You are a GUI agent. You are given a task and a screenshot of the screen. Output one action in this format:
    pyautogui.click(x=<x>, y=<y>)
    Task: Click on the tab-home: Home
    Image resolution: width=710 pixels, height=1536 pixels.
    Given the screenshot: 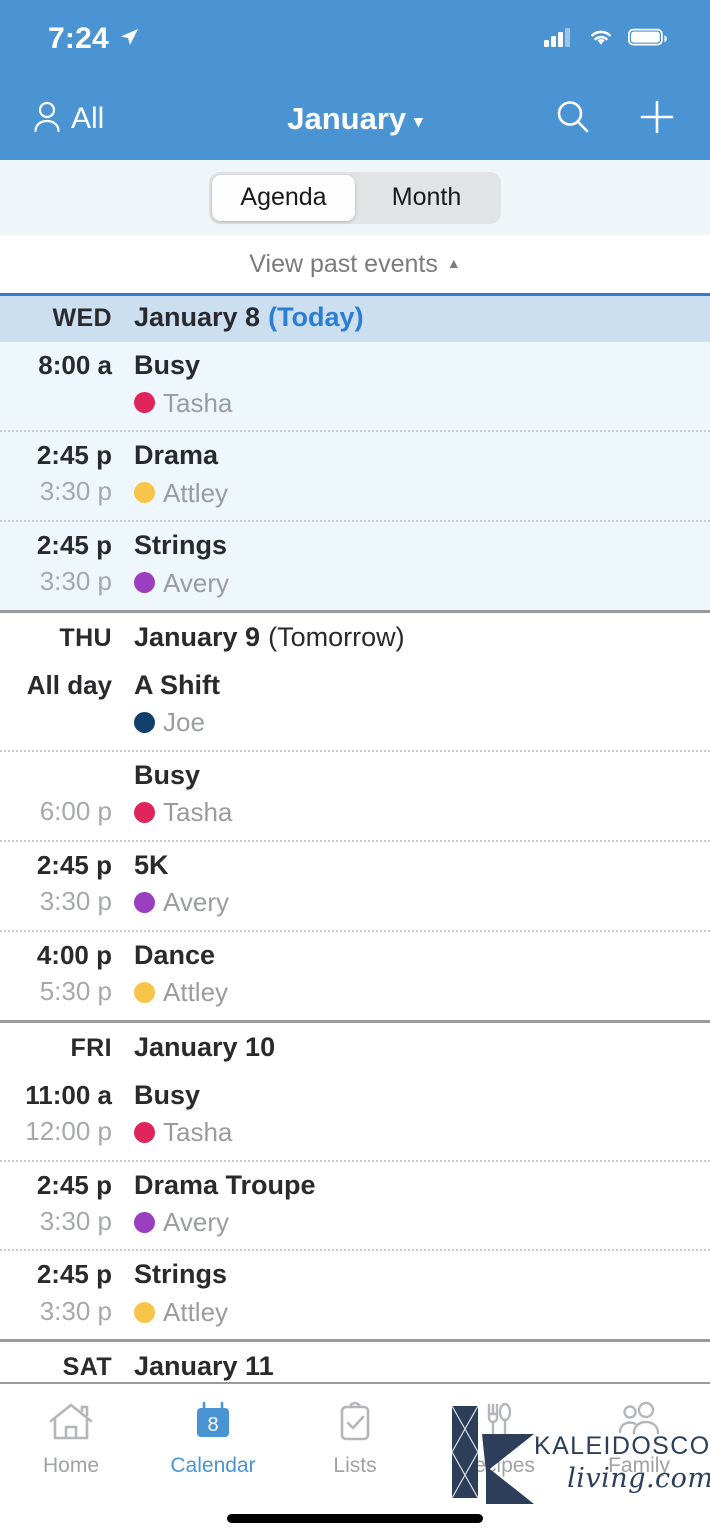 What is the action you would take?
    pyautogui.click(x=71, y=1442)
    